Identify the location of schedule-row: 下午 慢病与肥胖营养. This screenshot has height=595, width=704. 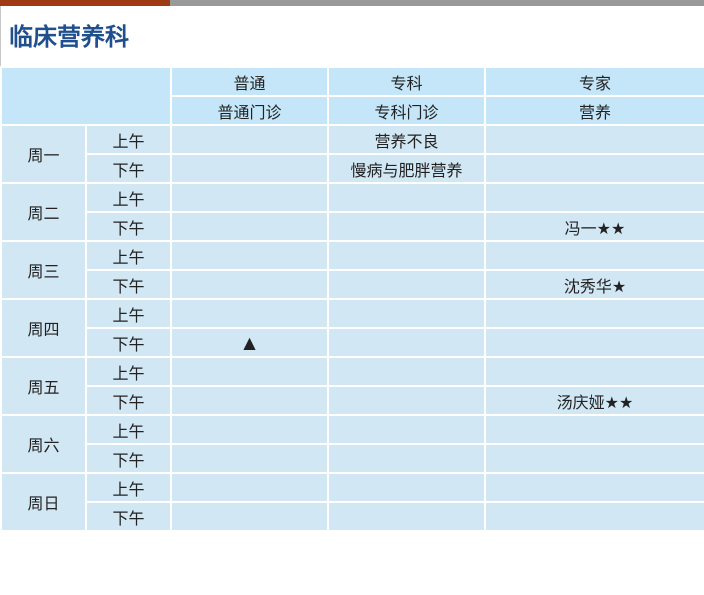
(352, 168).